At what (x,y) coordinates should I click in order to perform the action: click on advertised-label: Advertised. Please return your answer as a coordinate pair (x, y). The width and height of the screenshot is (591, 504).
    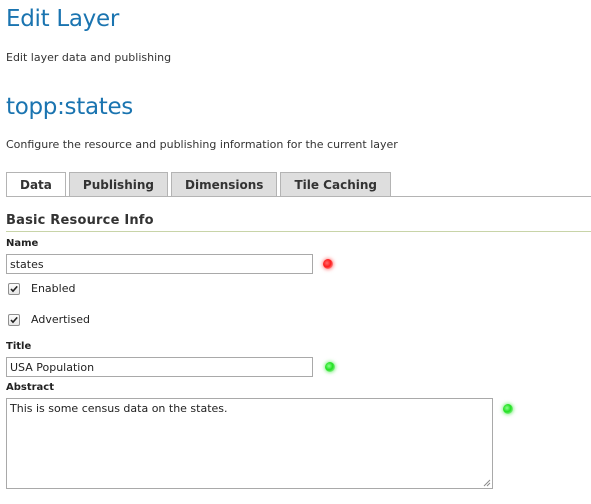
    Looking at the image, I should click on (60, 319).